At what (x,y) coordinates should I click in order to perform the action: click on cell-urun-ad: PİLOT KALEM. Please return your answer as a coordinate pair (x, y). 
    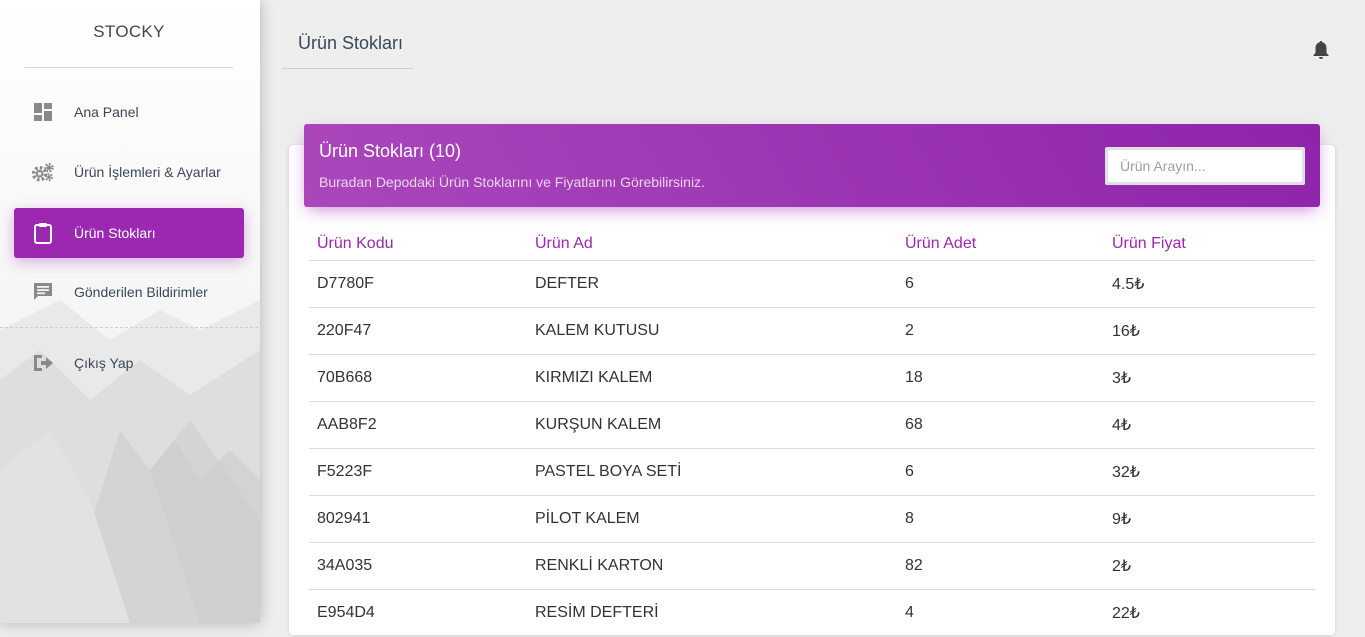
    Looking at the image, I should click on (712, 519).